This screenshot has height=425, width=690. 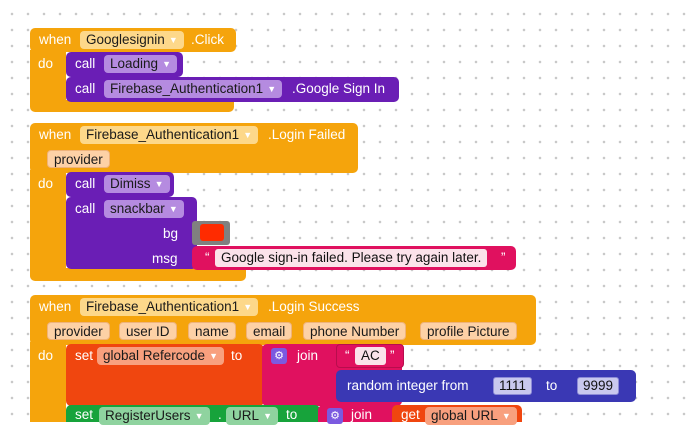 What do you see at coordinates (165, 258) in the screenshot?
I see `msg-socket-label: msg` at bounding box center [165, 258].